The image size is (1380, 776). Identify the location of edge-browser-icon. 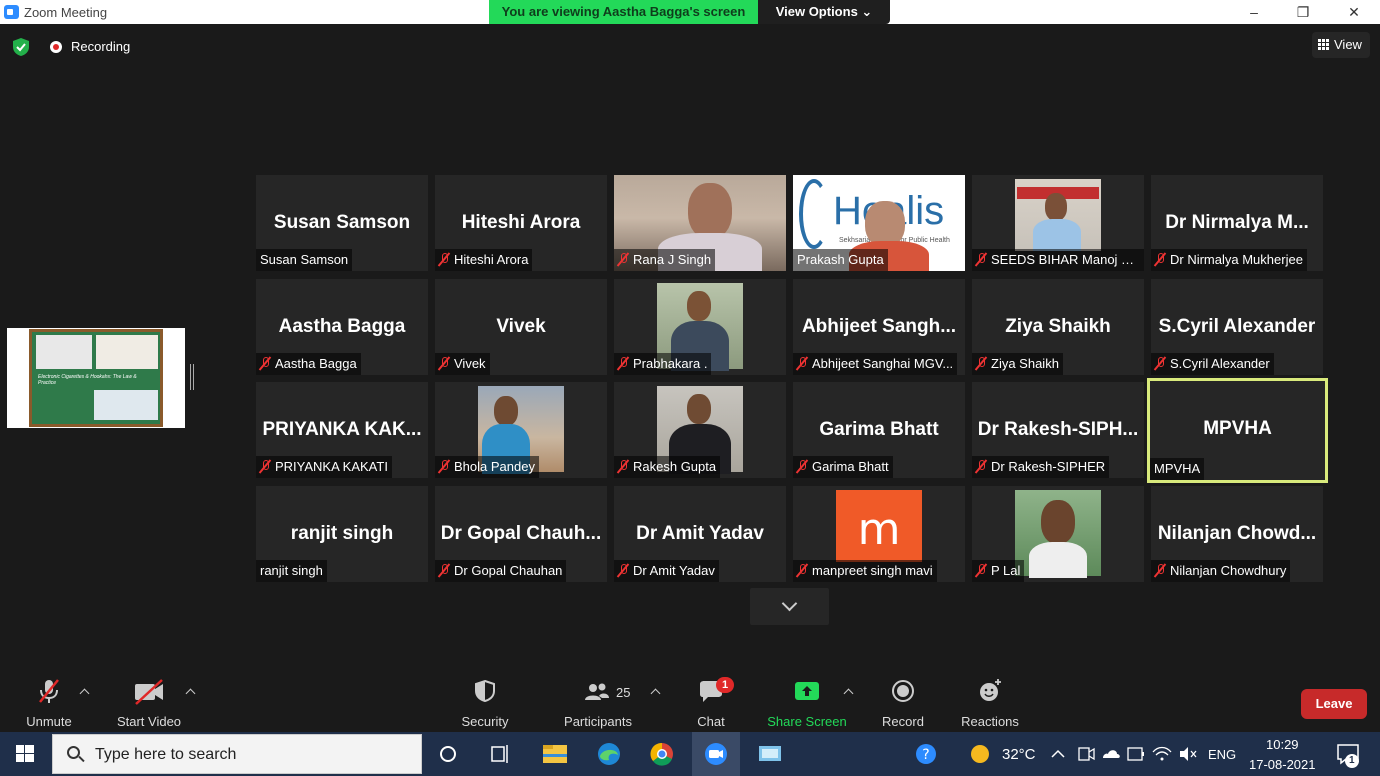
(609, 754).